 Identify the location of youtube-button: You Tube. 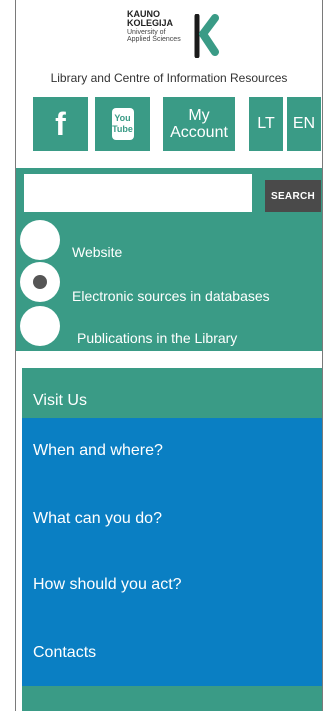
(122, 124).